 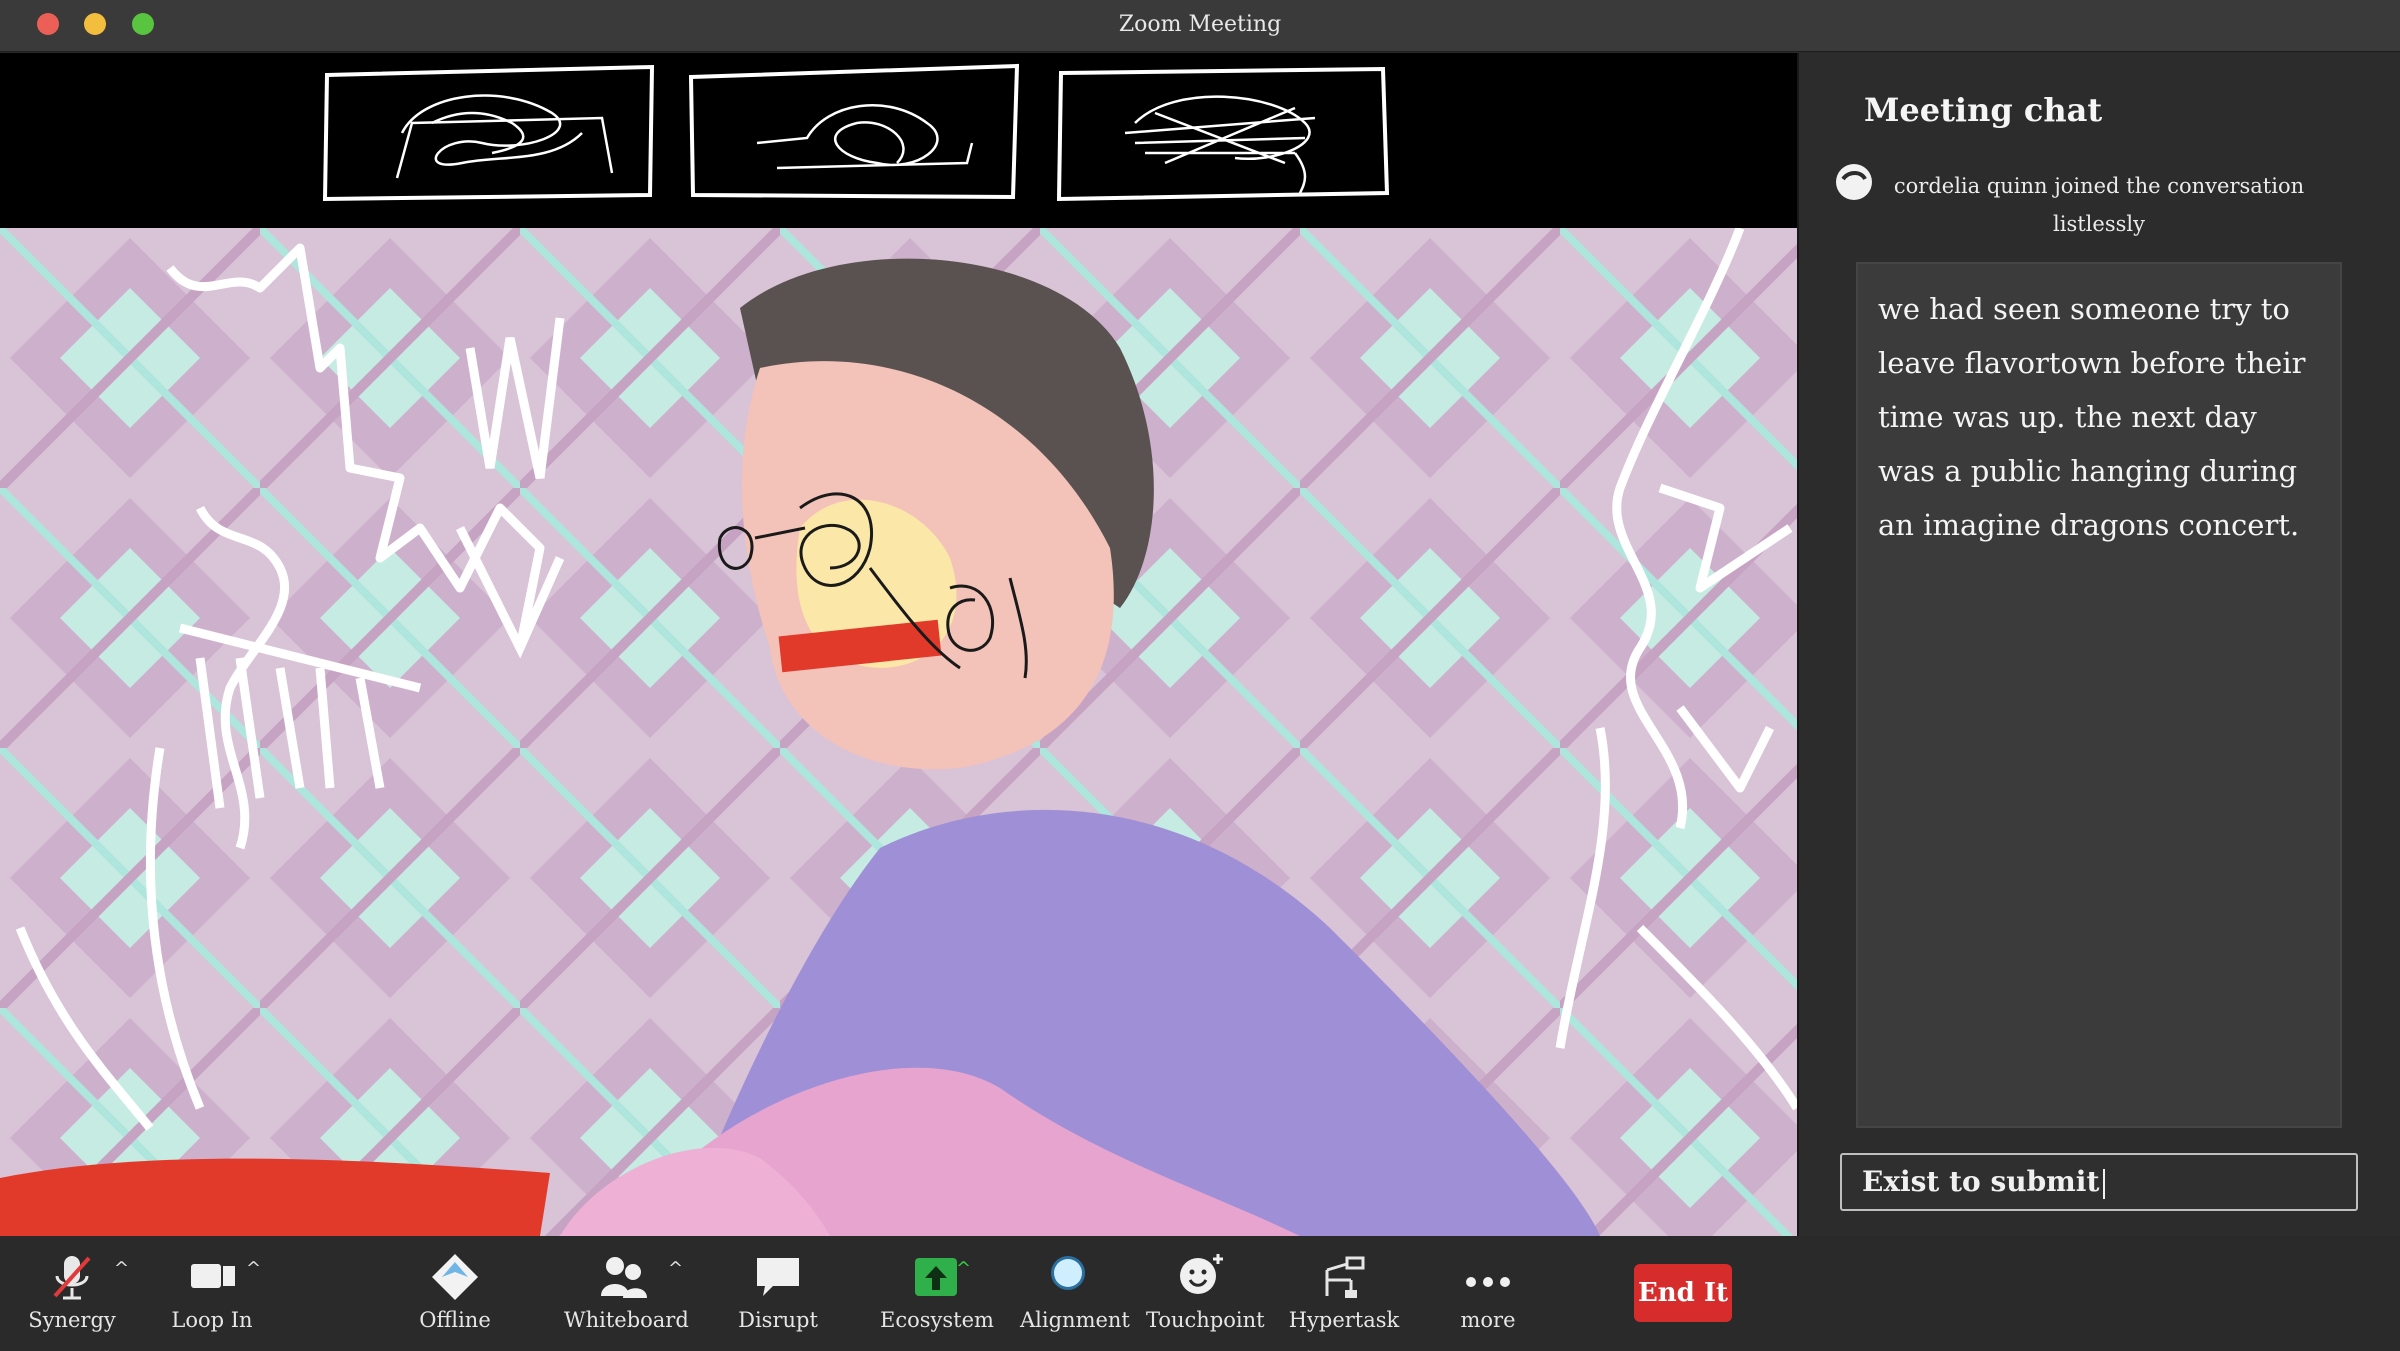 I want to click on title-bar: Zoom Meeting, so click(x=1200, y=26).